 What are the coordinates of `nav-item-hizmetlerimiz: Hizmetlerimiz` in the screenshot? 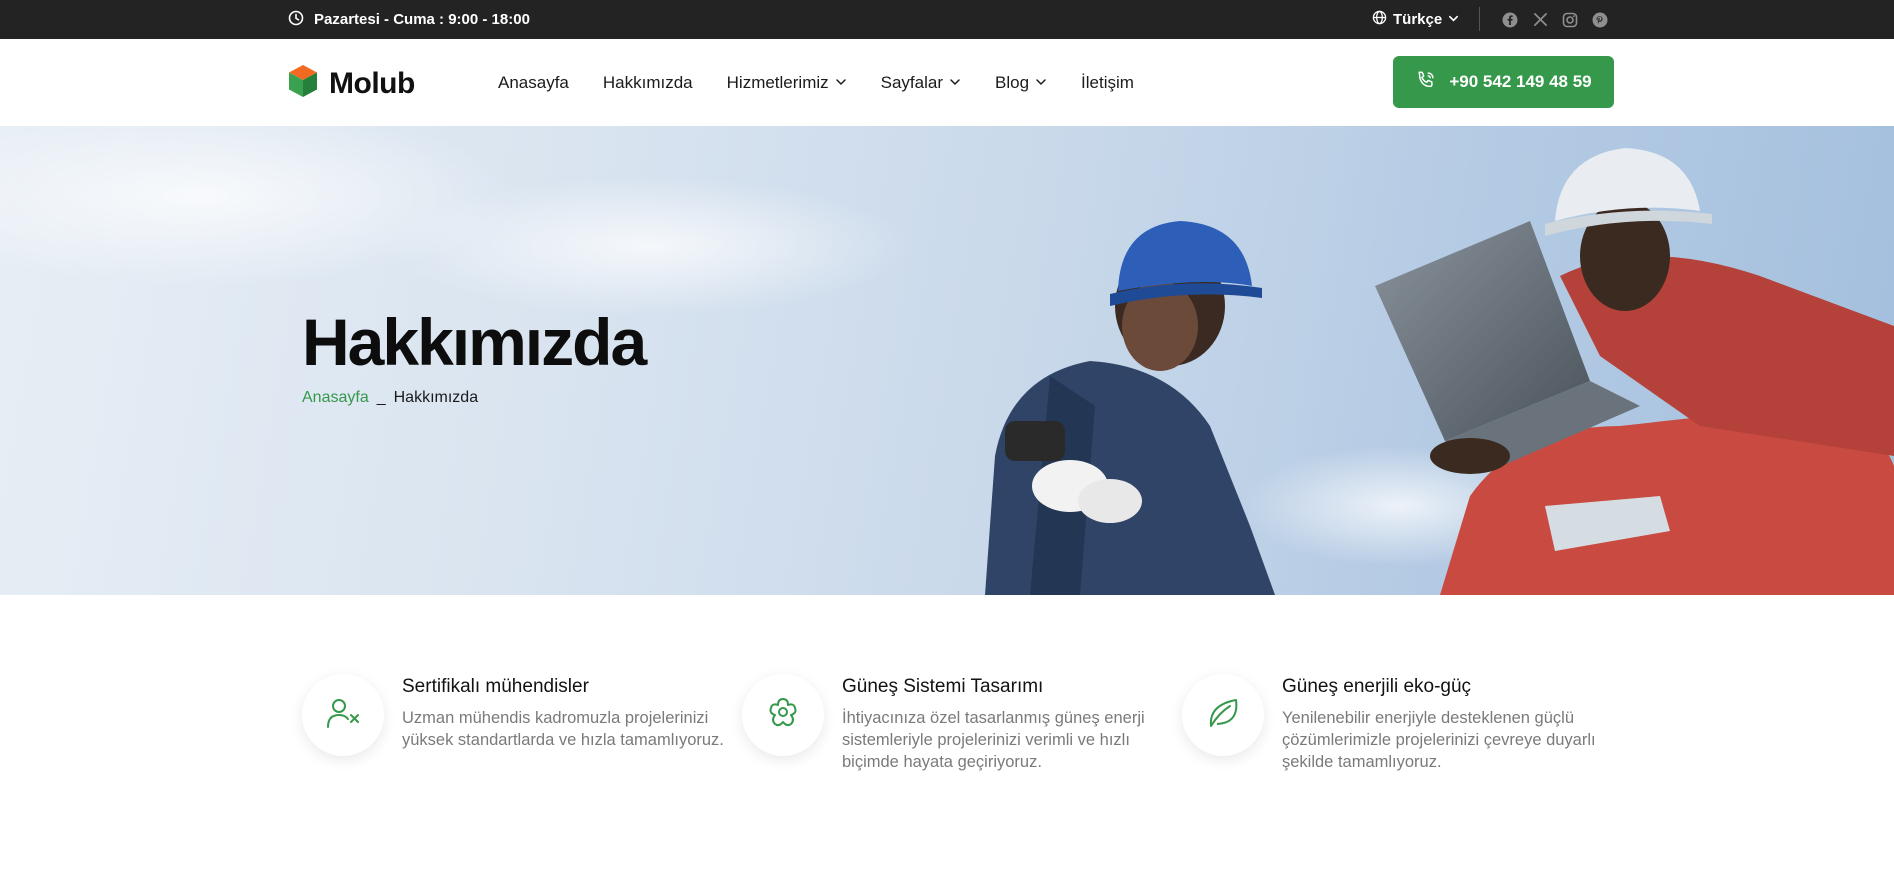 It's located at (787, 83).